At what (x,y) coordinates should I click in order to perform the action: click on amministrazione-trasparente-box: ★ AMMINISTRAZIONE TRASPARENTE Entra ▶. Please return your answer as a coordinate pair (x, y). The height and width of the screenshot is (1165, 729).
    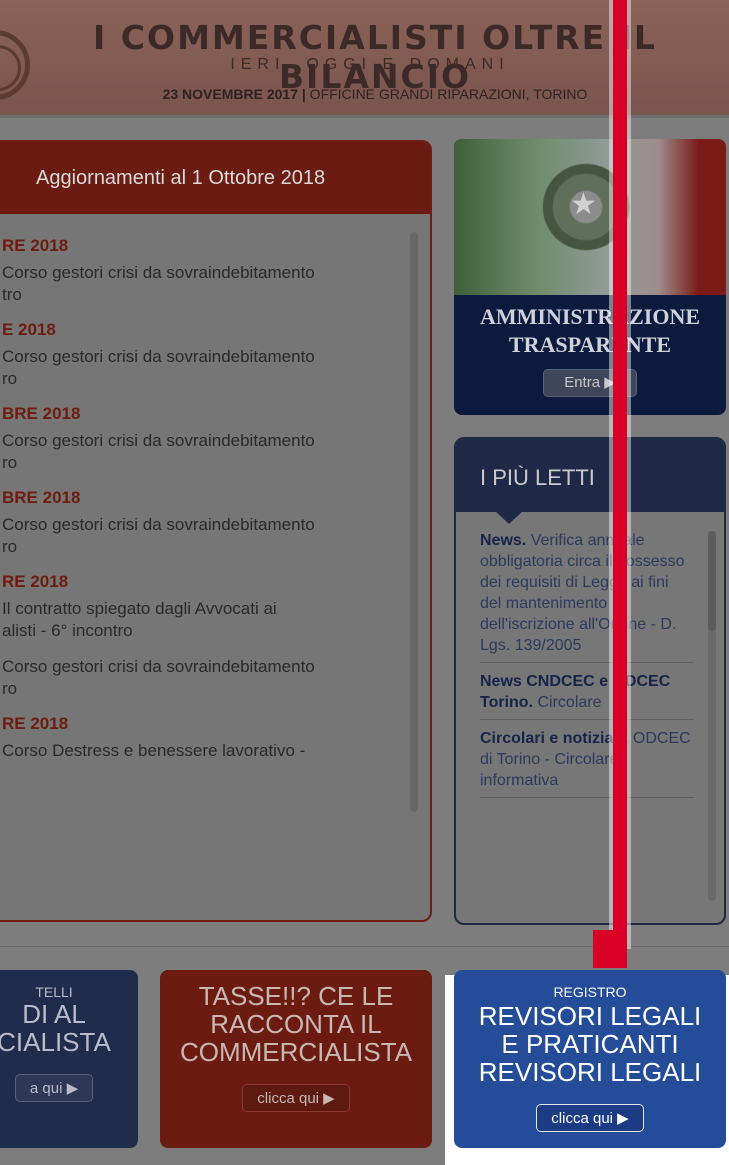
    Looking at the image, I should click on (590, 277).